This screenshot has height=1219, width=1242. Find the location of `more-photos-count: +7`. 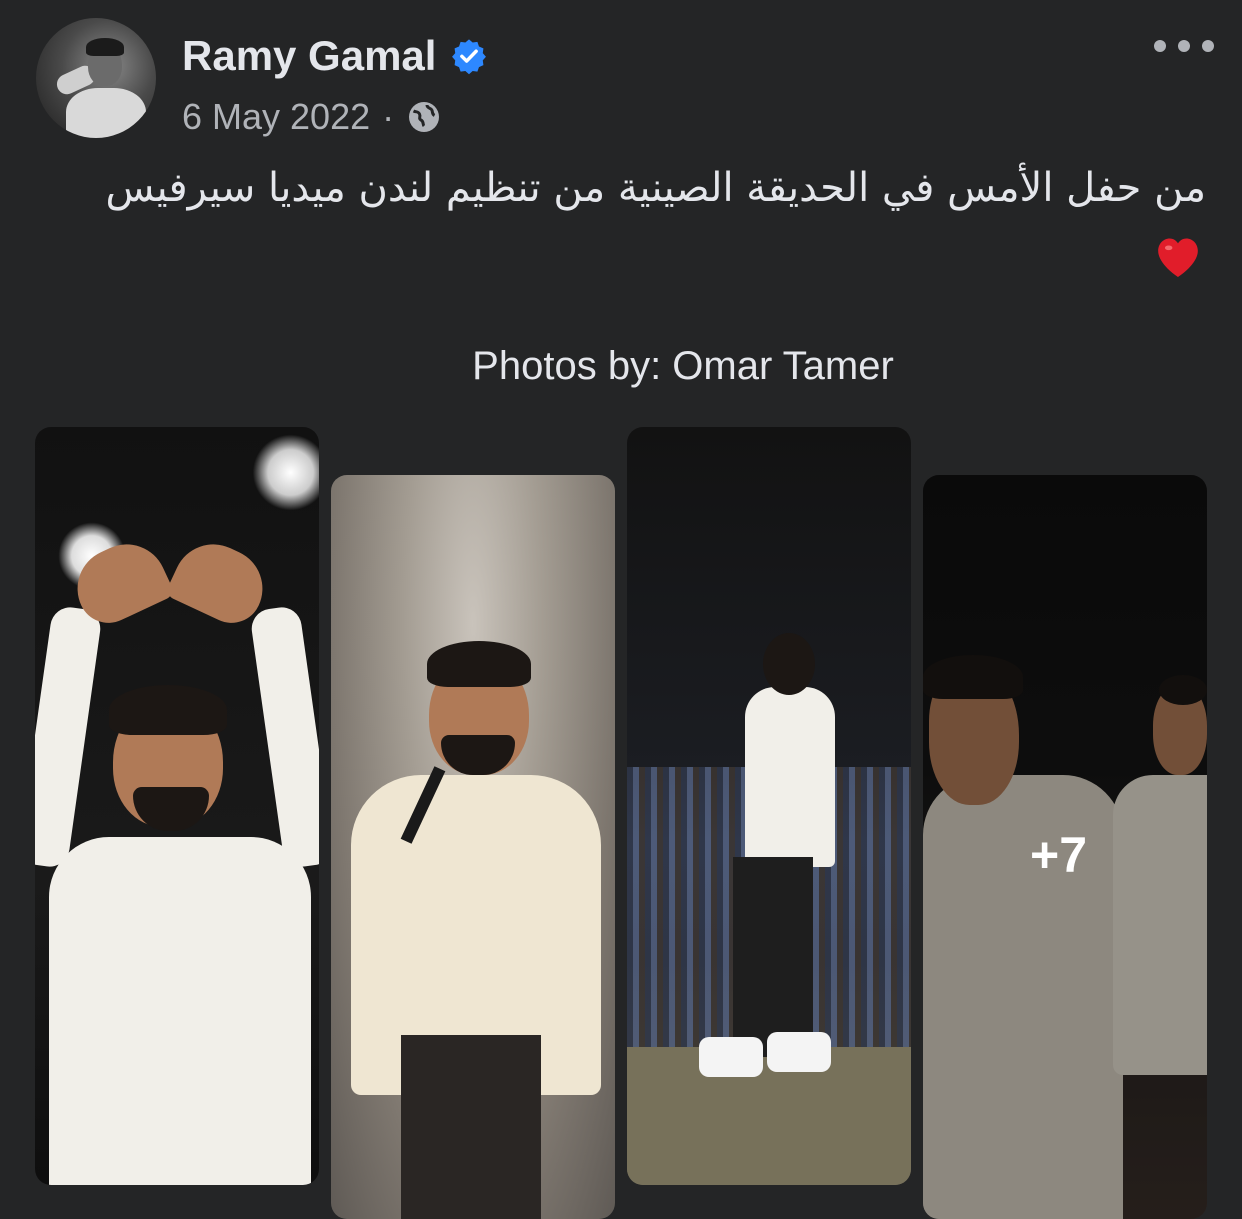

more-photos-count: +7 is located at coordinates (1058, 855).